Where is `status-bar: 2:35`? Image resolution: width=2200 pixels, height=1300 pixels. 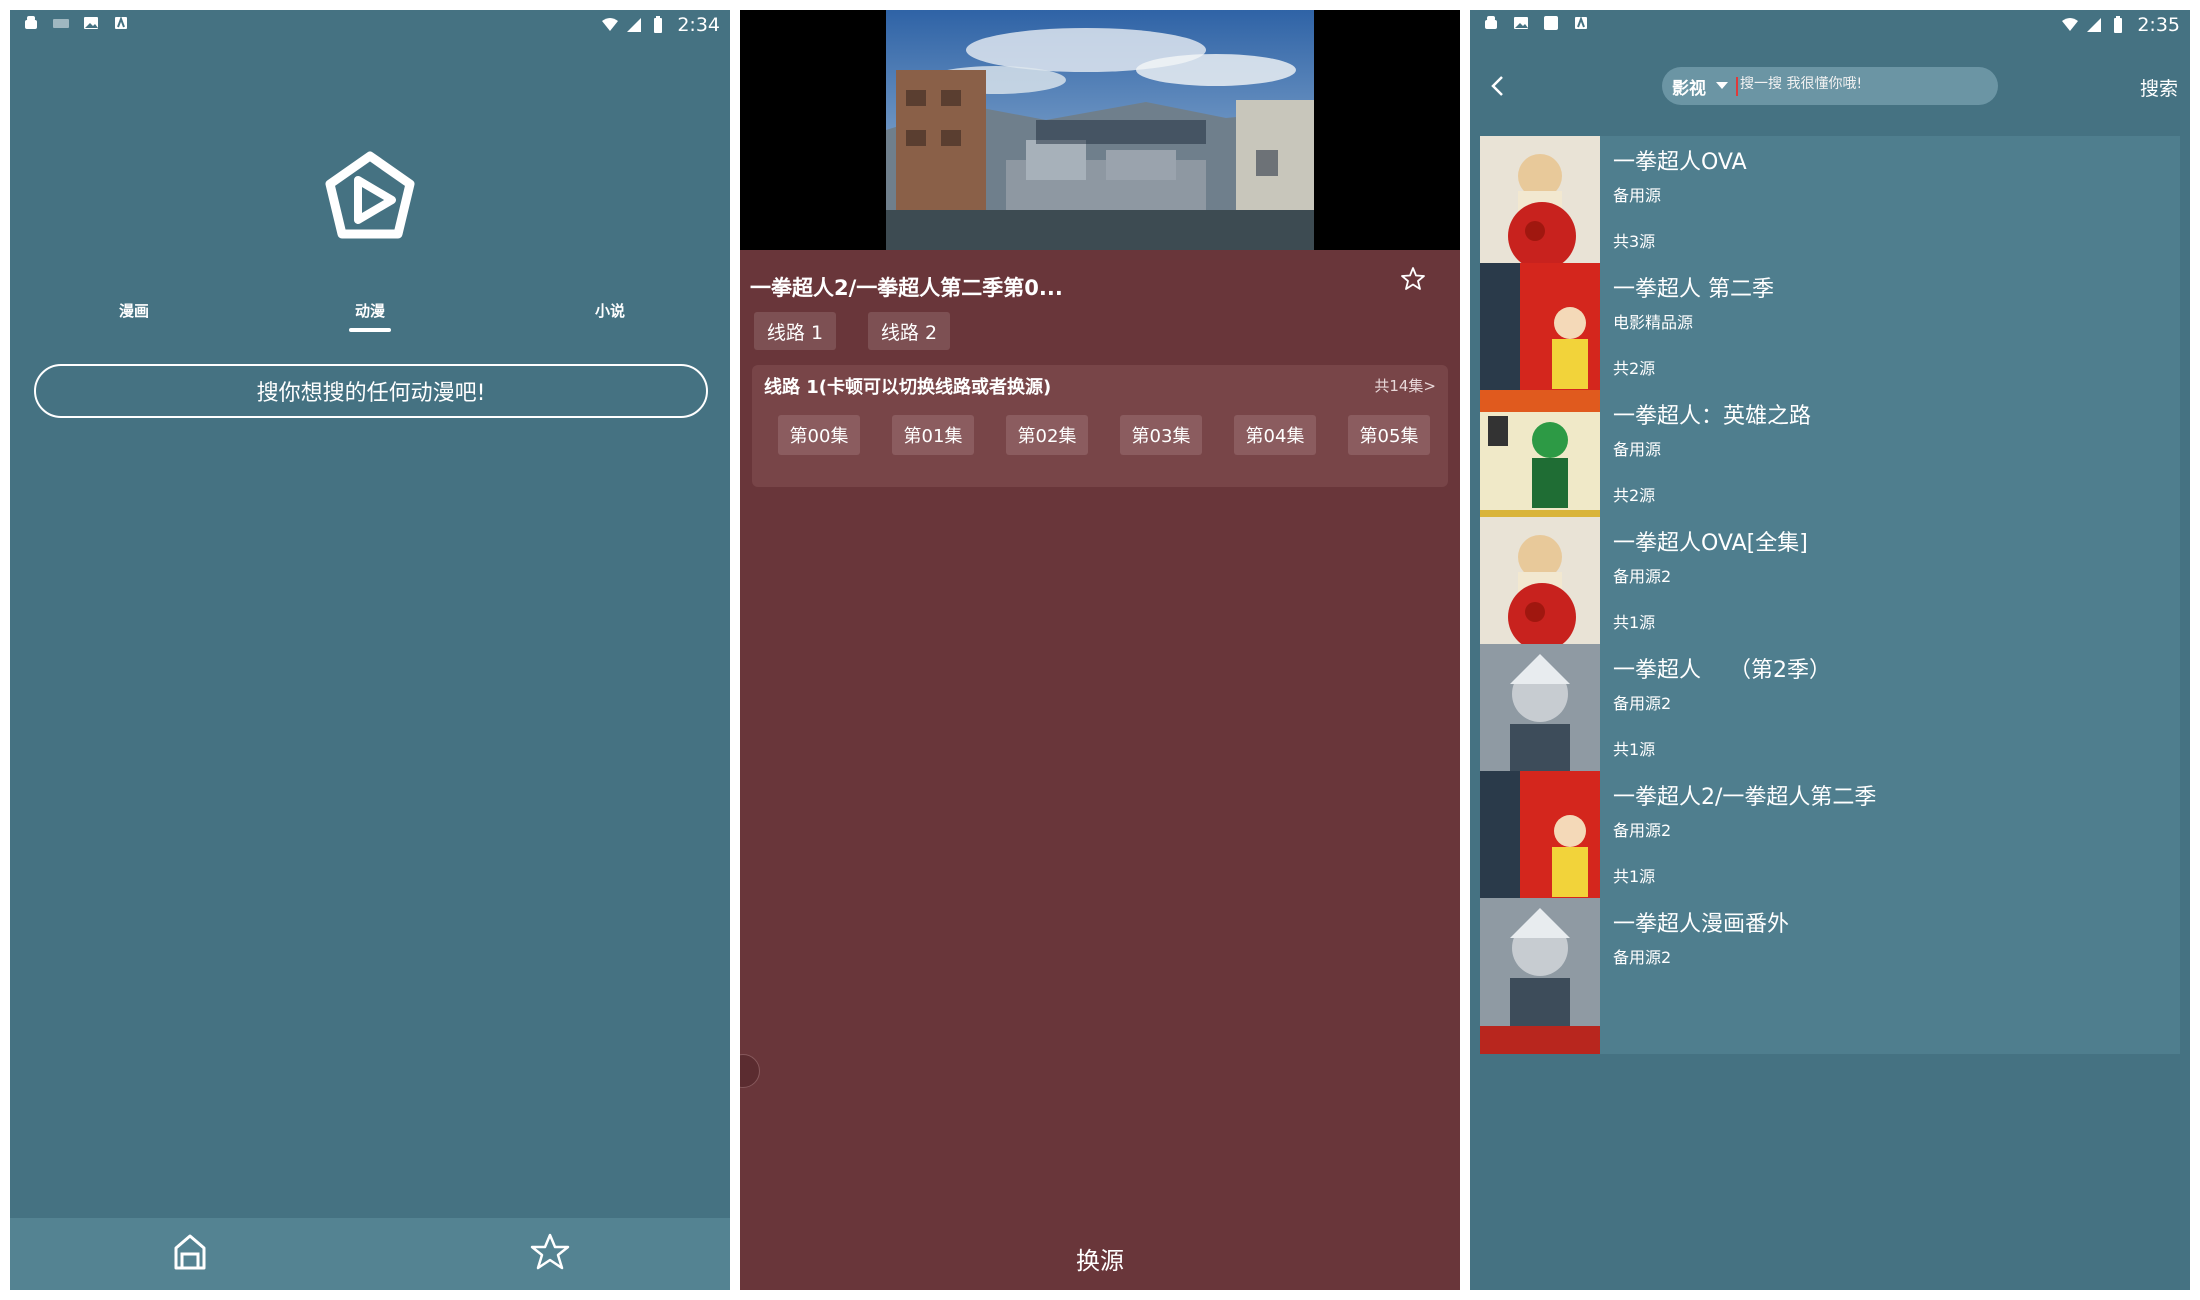
status-bar: 2:35 is located at coordinates (1830, 25).